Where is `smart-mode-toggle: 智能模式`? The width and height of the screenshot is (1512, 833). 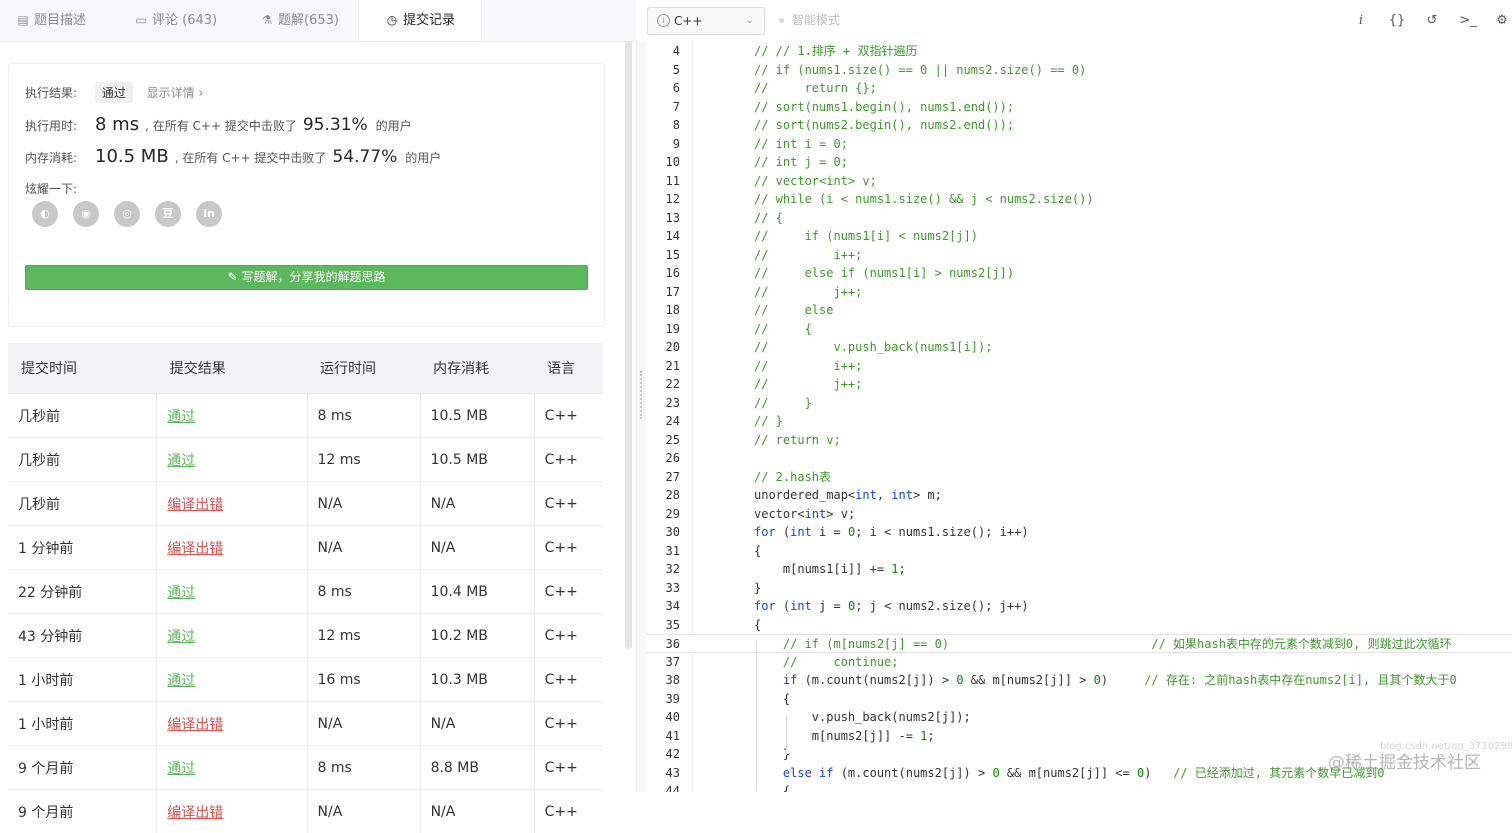 smart-mode-toggle: 智能模式 is located at coordinates (809, 20).